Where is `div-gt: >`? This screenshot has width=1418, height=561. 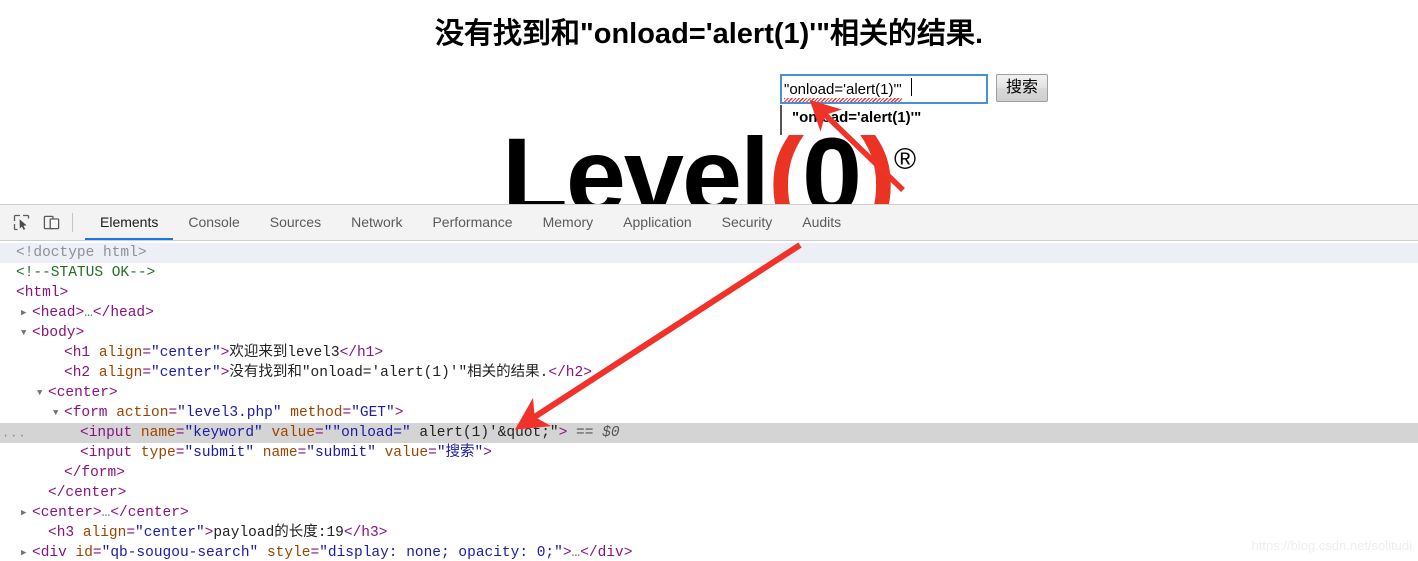 div-gt: > is located at coordinates (567, 553).